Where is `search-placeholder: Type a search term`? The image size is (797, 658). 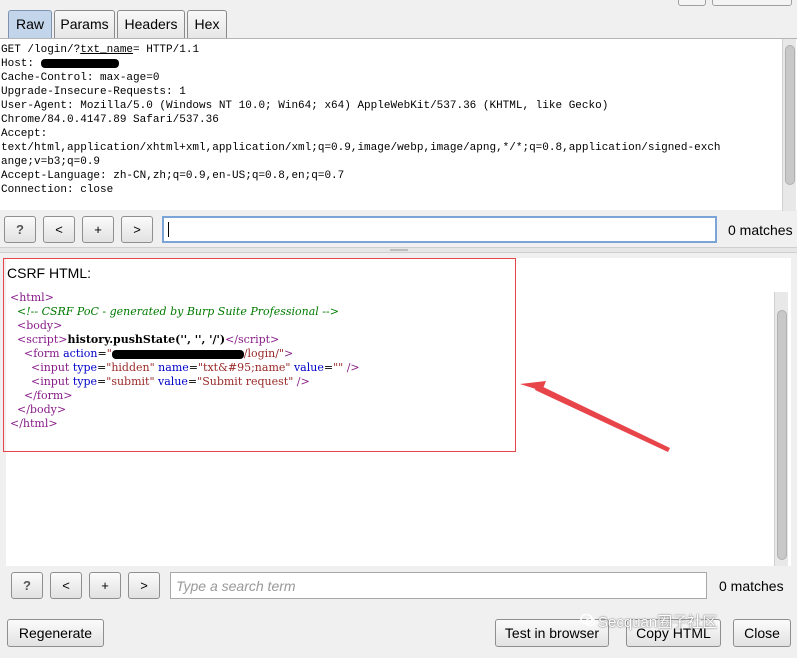 search-placeholder: Type a search term is located at coordinates (236, 586).